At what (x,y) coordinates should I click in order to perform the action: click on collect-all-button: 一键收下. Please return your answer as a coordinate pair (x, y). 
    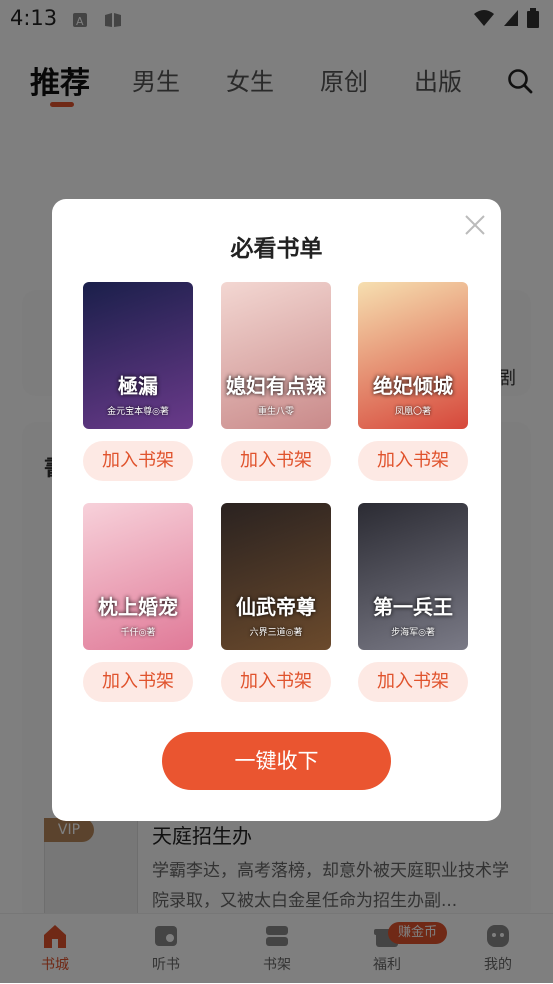
    Looking at the image, I should click on (276, 761).